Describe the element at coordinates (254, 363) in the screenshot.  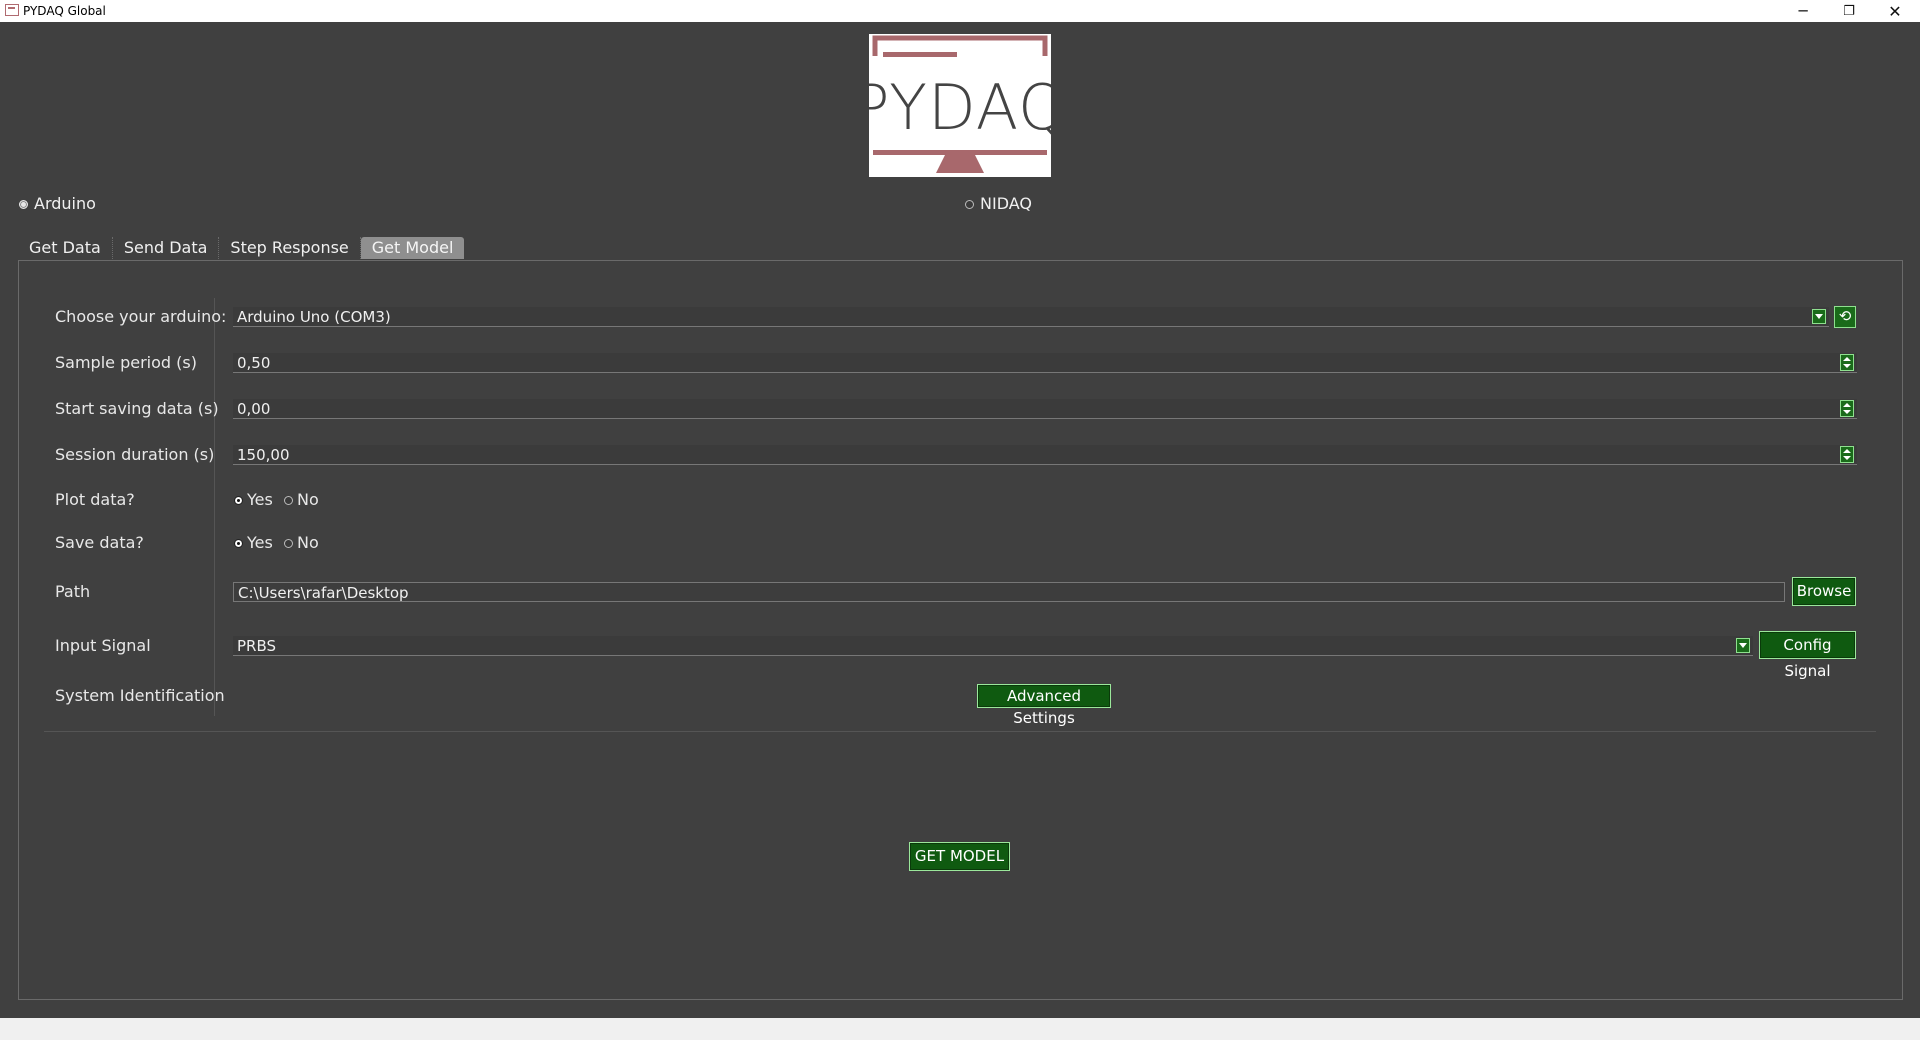
I see `sample-period-value: 0,50` at that location.